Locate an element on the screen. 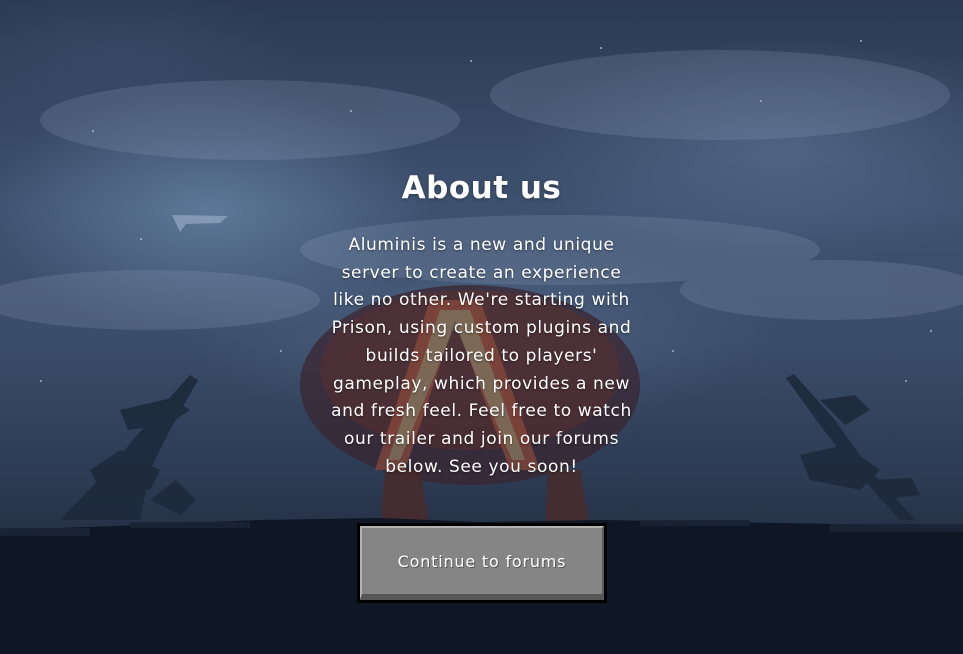 The image size is (963, 654). continue-to-forums-label: Continue to forums is located at coordinates (482, 563).